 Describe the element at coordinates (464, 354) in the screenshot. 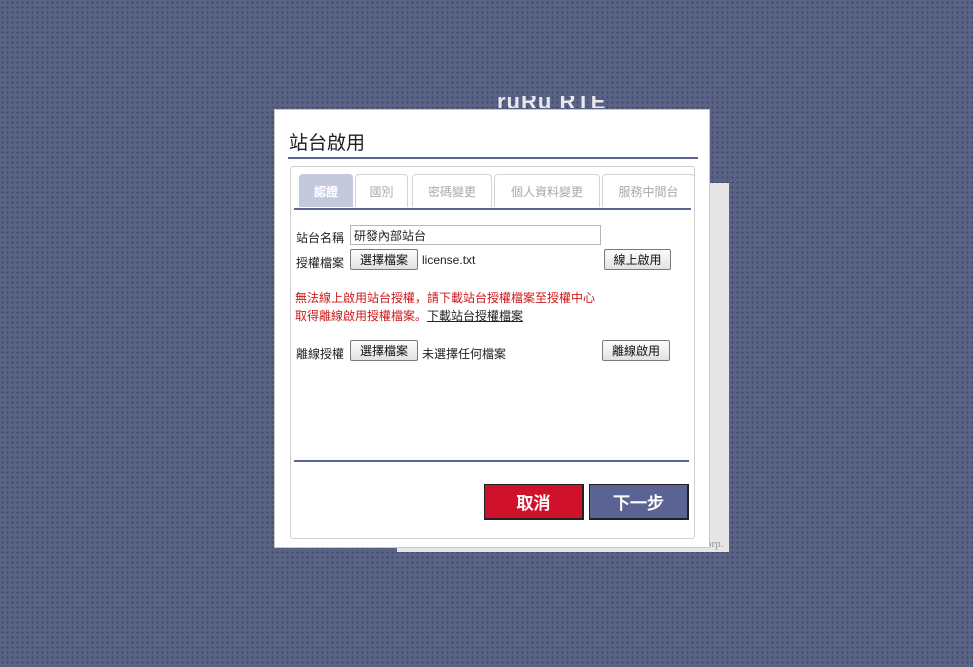

I see `offline-file-name: 未選擇任何檔案` at that location.